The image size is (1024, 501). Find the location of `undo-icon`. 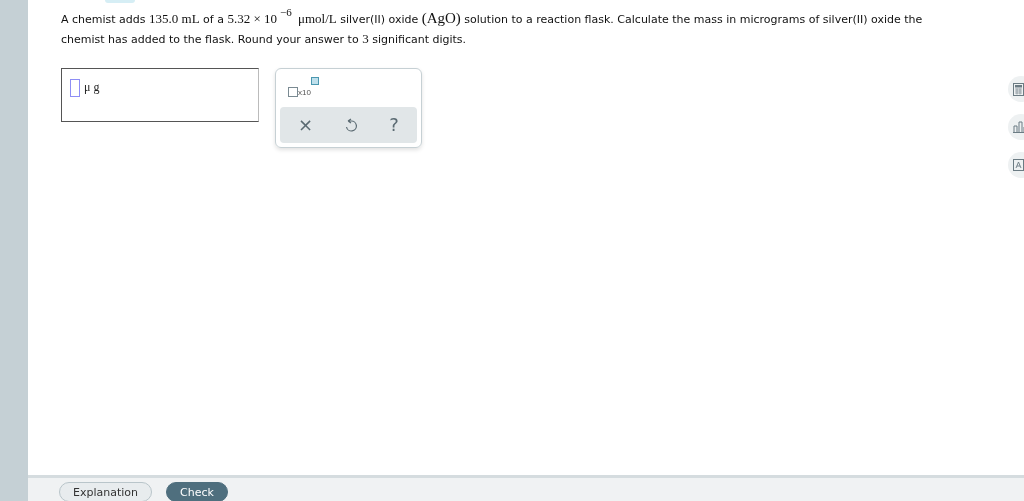

undo-icon is located at coordinates (351, 125).